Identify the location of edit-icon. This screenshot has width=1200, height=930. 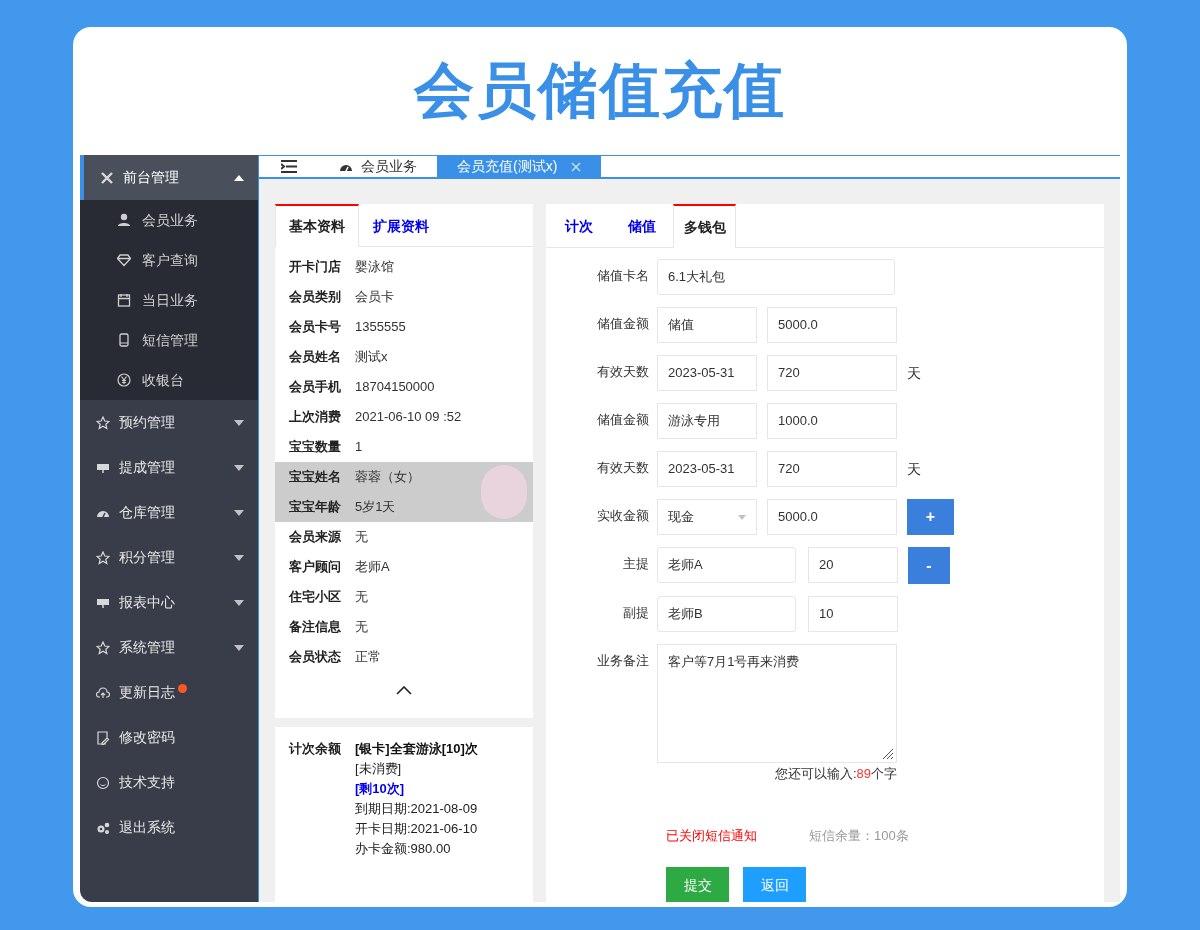
(103, 737).